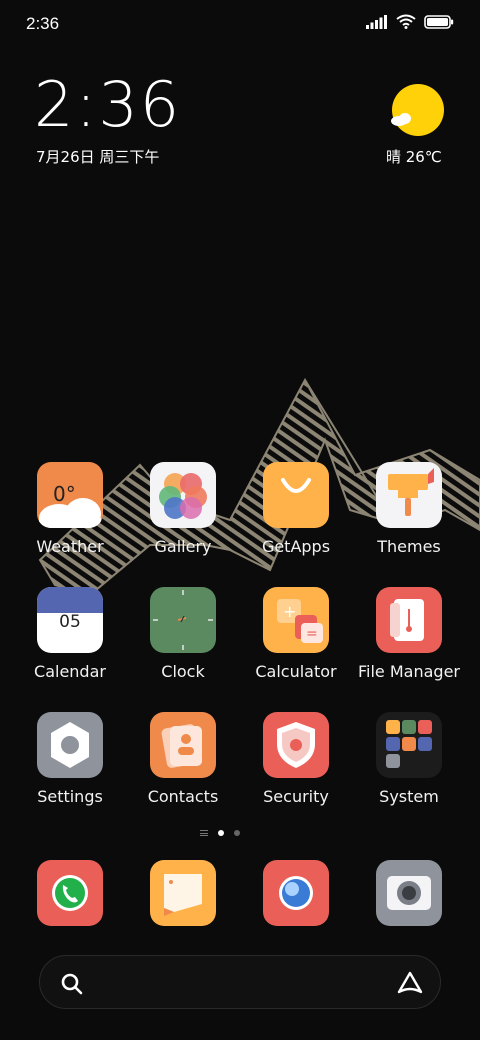  Describe the element at coordinates (237, 833) in the screenshot. I see `page-dot` at that location.